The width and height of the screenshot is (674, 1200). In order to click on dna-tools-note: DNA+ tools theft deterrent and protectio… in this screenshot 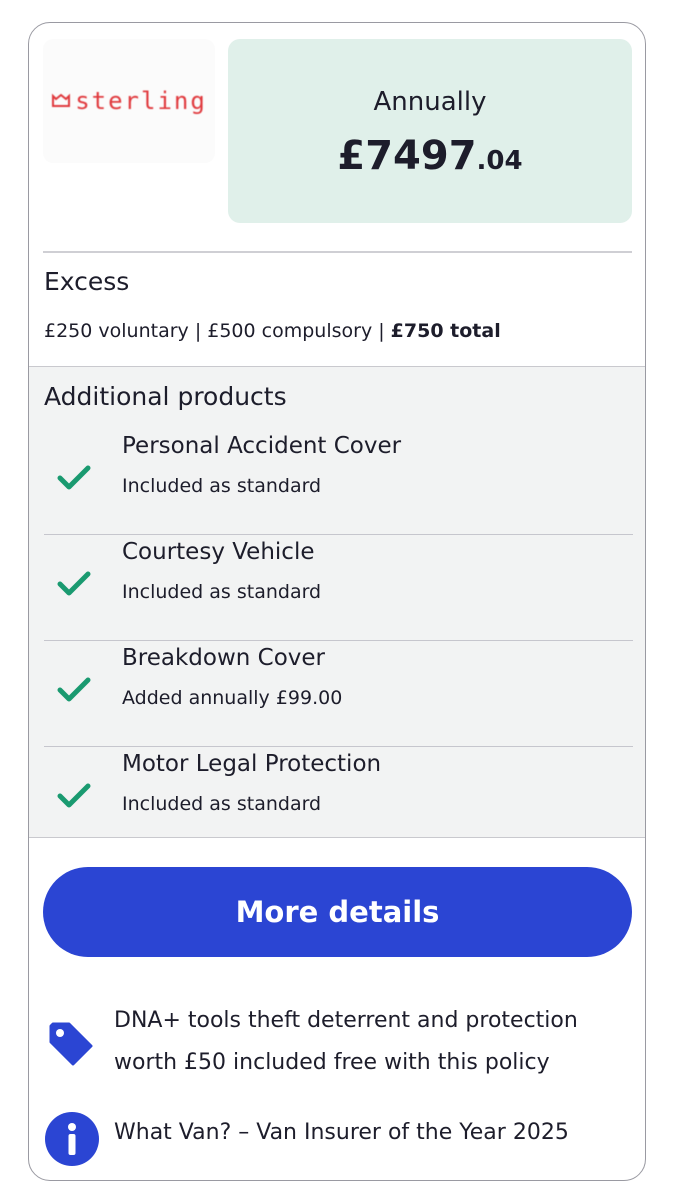, I will do `click(346, 1041)`.